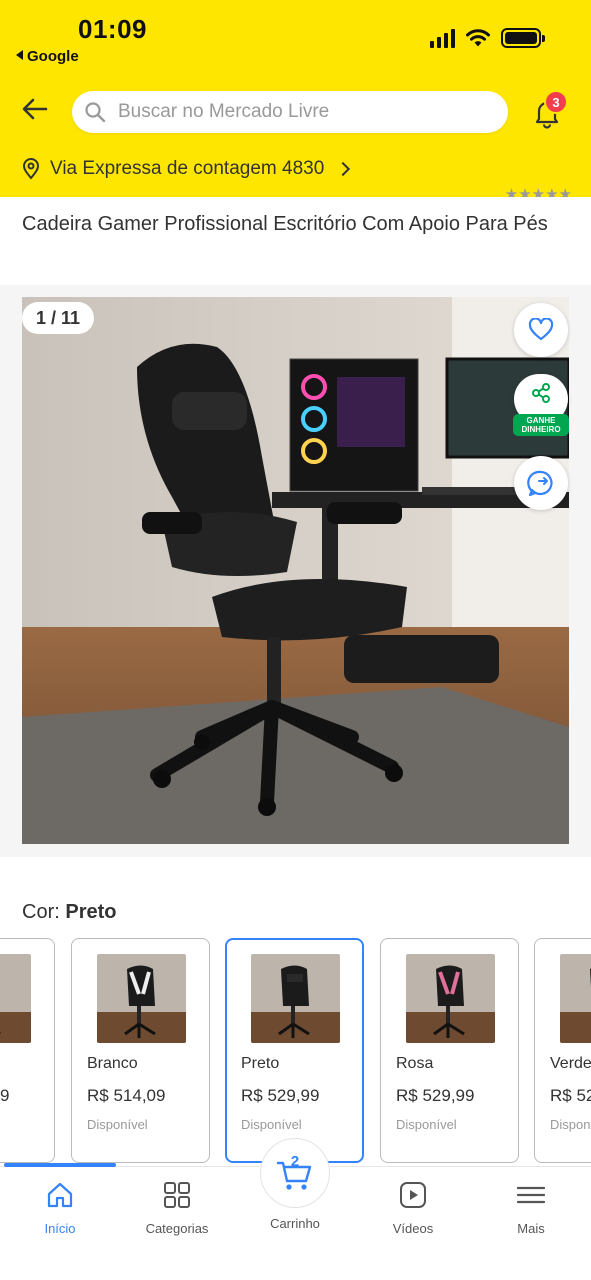  Describe the element at coordinates (58, 318) in the screenshot. I see `gallery-counter: 1 / 11` at that location.